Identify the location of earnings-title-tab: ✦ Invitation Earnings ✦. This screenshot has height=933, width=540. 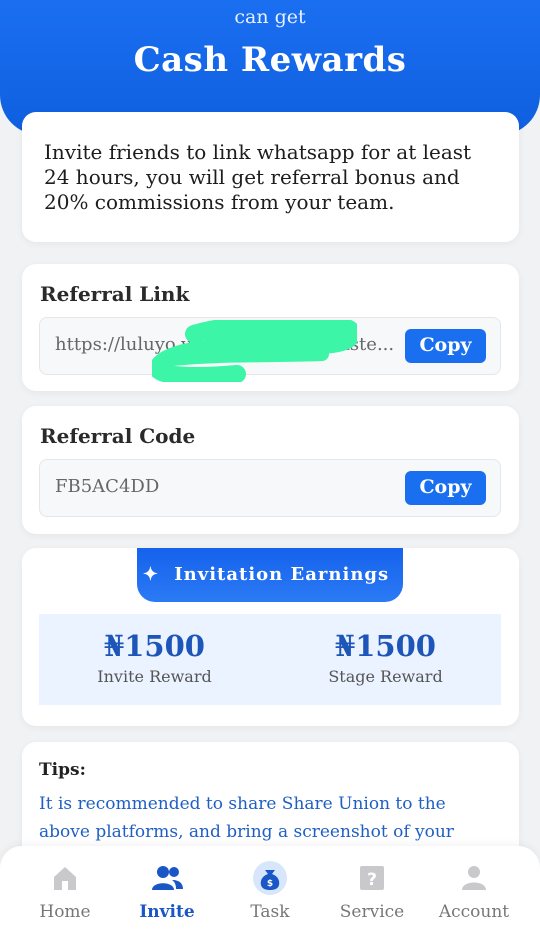
(270, 593).